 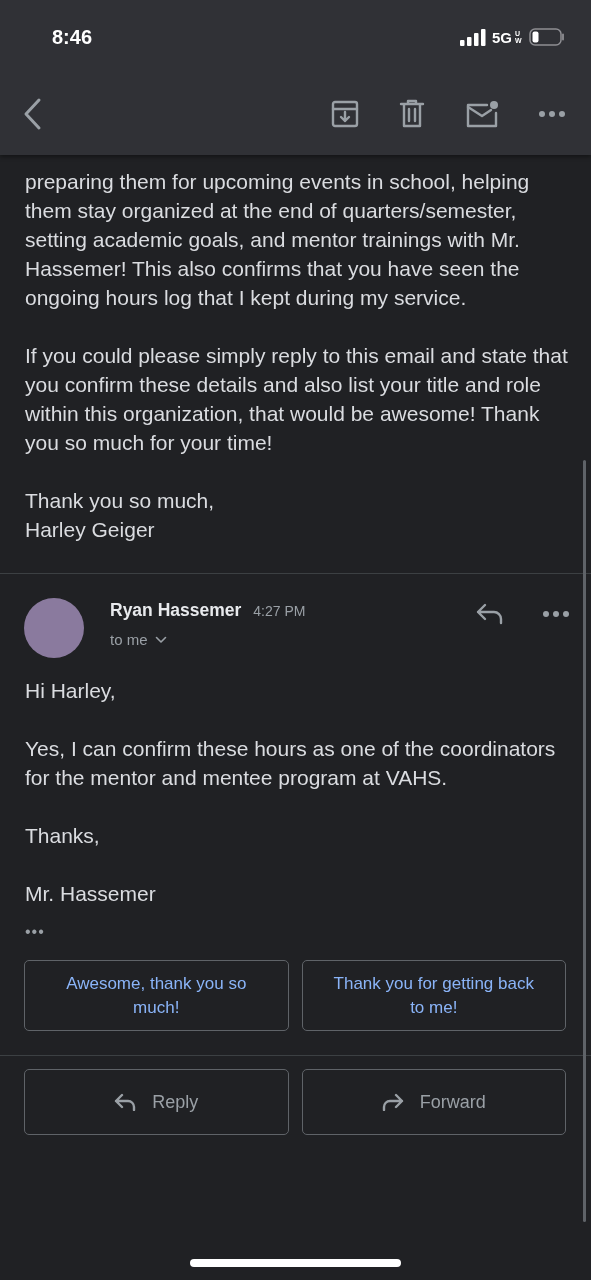 What do you see at coordinates (392, 1102) in the screenshot?
I see `forward-icon` at bounding box center [392, 1102].